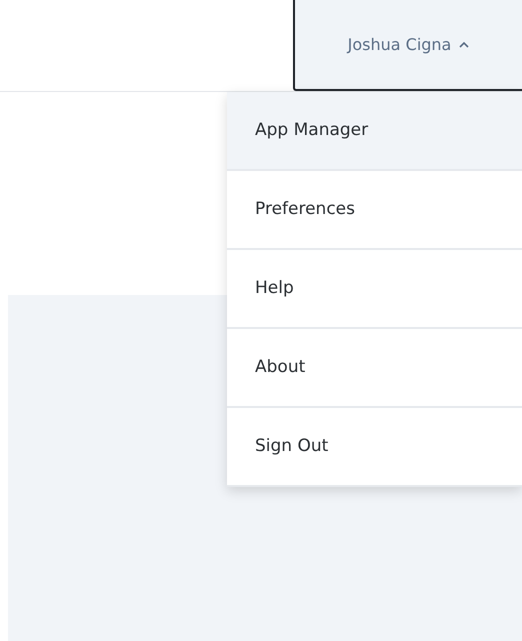 The height and width of the screenshot is (641, 522). I want to click on menu-item: Preferences, so click(374, 210).